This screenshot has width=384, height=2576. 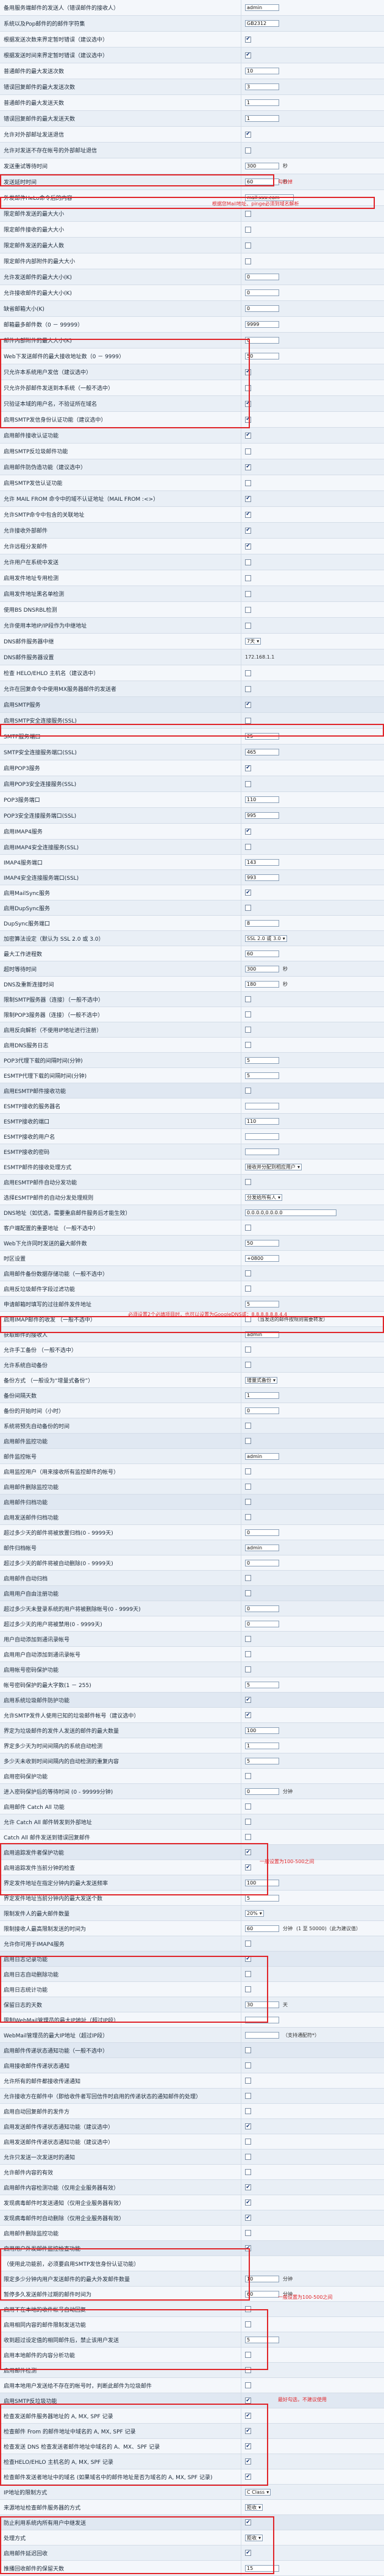 What do you see at coordinates (273, 1166) in the screenshot?
I see `setting-select: 接收并分配到相应用户 ▾` at bounding box center [273, 1166].